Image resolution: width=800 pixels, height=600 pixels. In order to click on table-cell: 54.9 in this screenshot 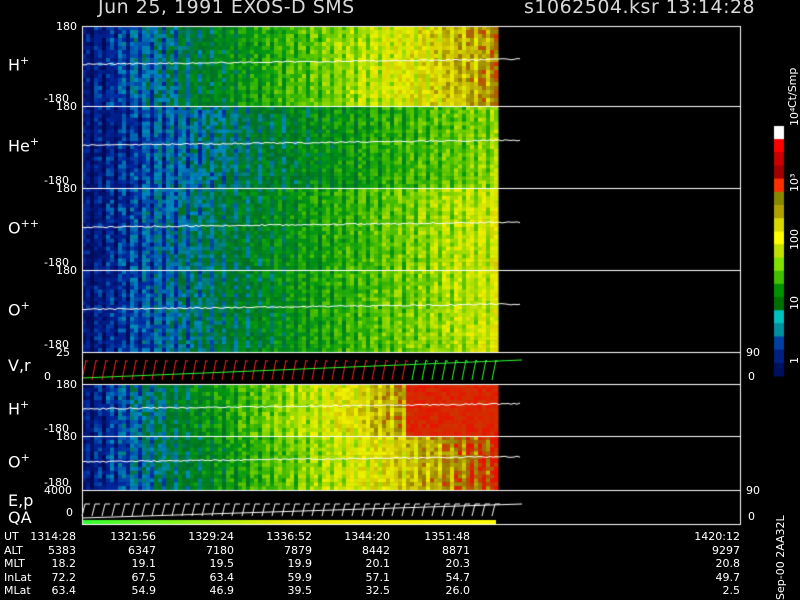, I will do `click(144, 590)`.